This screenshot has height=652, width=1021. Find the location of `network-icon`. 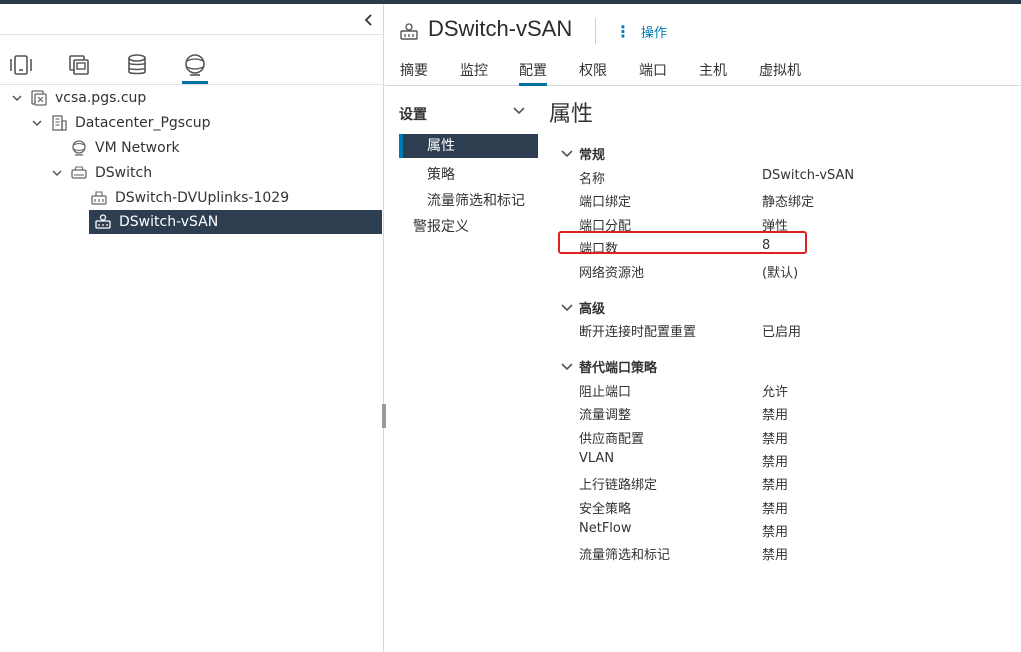

network-icon is located at coordinates (79, 148).